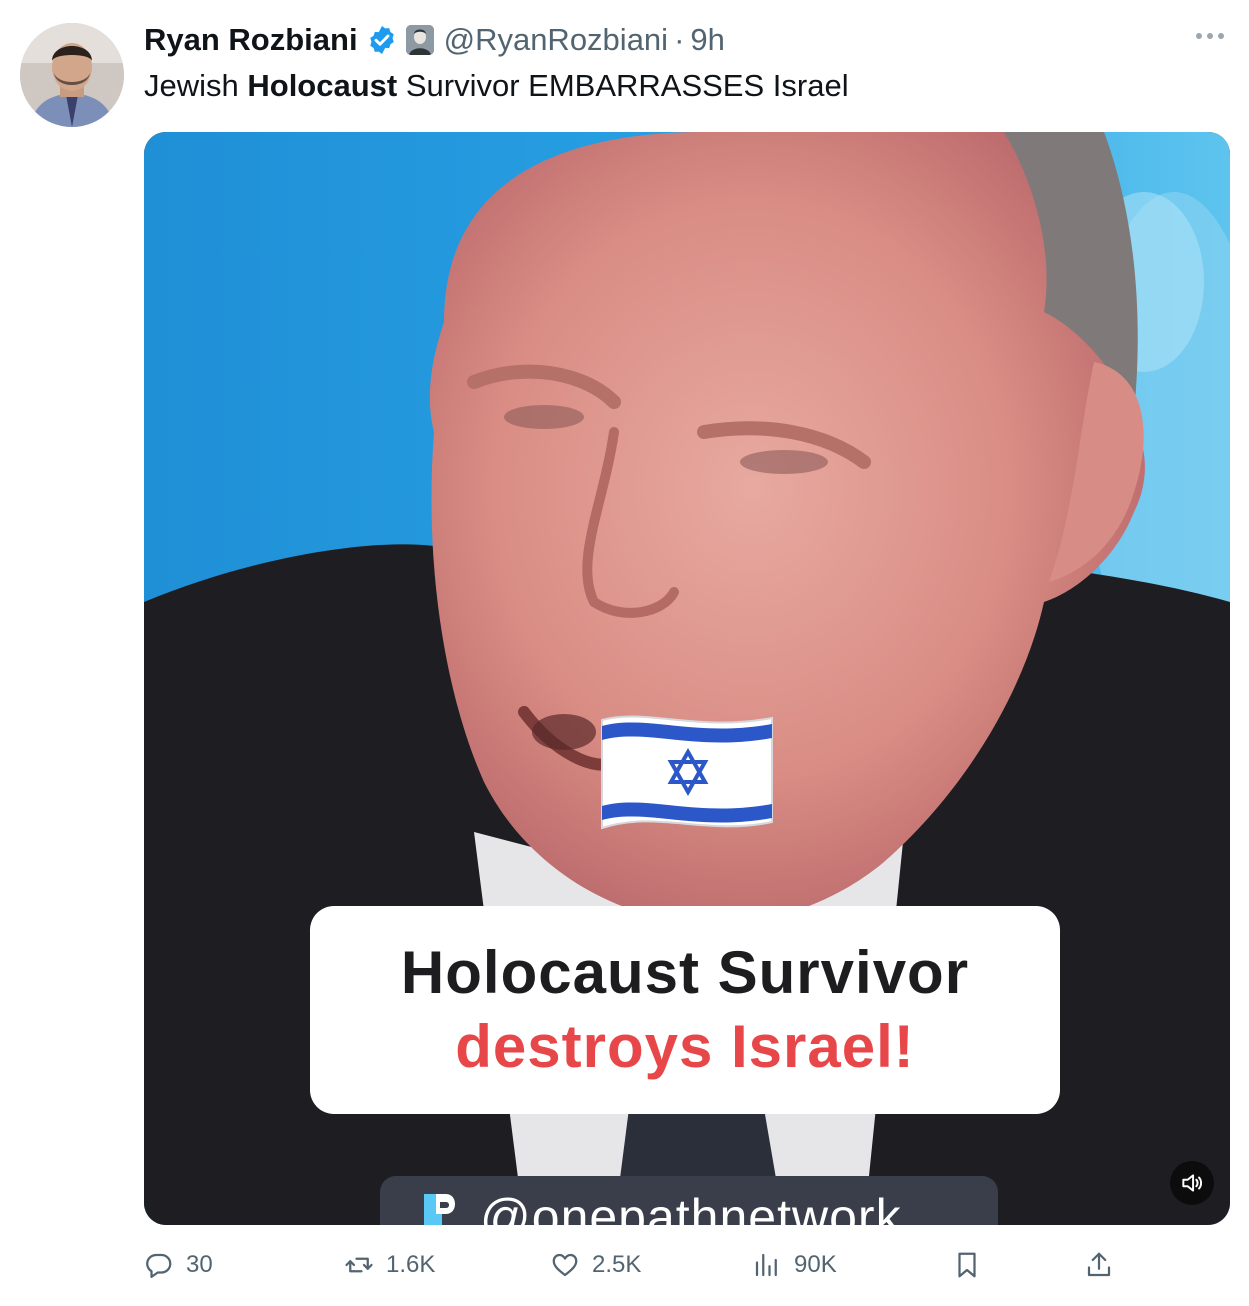 This screenshot has height=1306, width=1249. What do you see at coordinates (1210, 36) in the screenshot?
I see `more-options-icon` at bounding box center [1210, 36].